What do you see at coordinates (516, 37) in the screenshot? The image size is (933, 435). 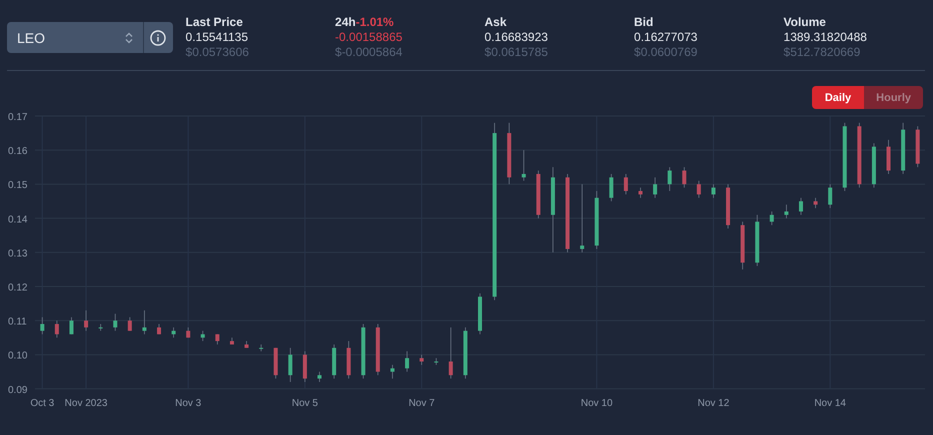 I see `stat-value: 0.16683923` at bounding box center [516, 37].